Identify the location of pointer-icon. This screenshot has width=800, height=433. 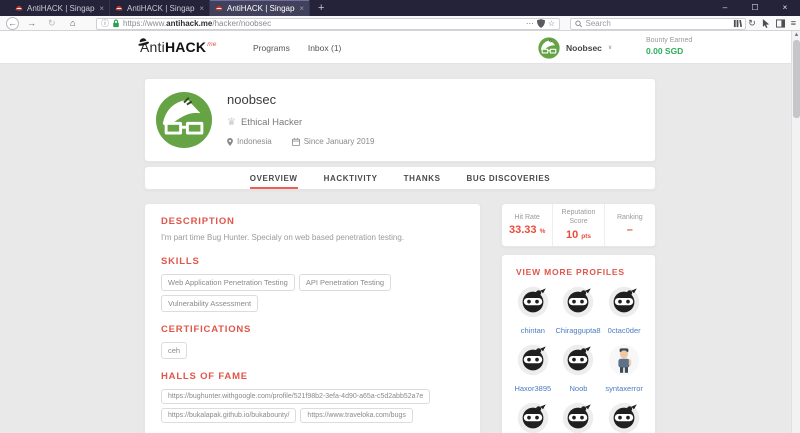
(766, 23).